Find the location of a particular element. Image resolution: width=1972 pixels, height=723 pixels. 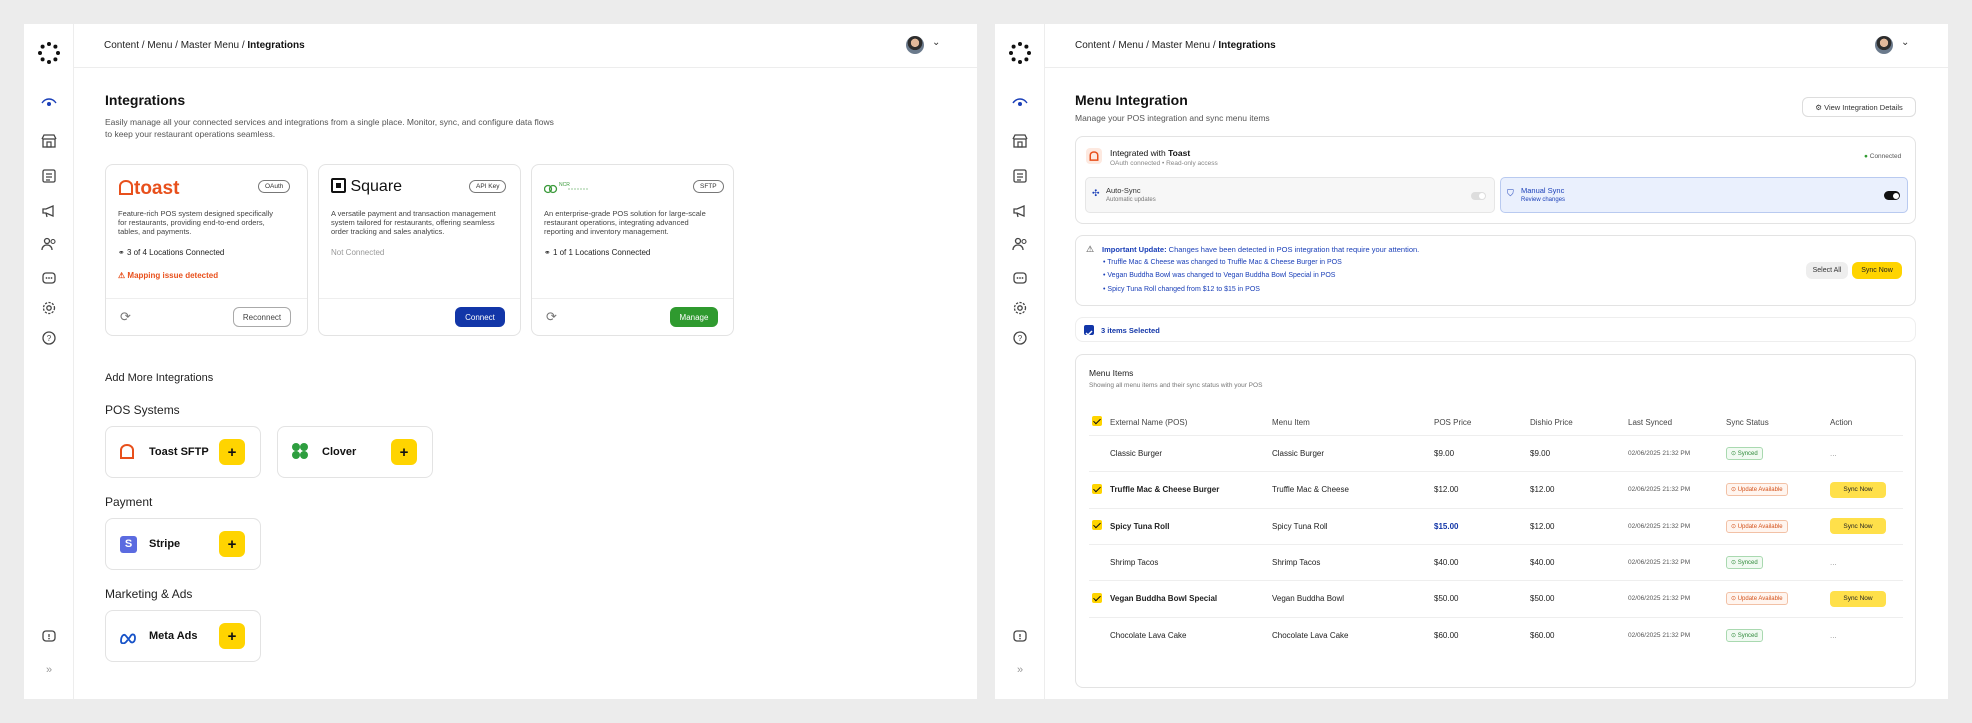

col-sync-status: Sync Status is located at coordinates (1778, 422).